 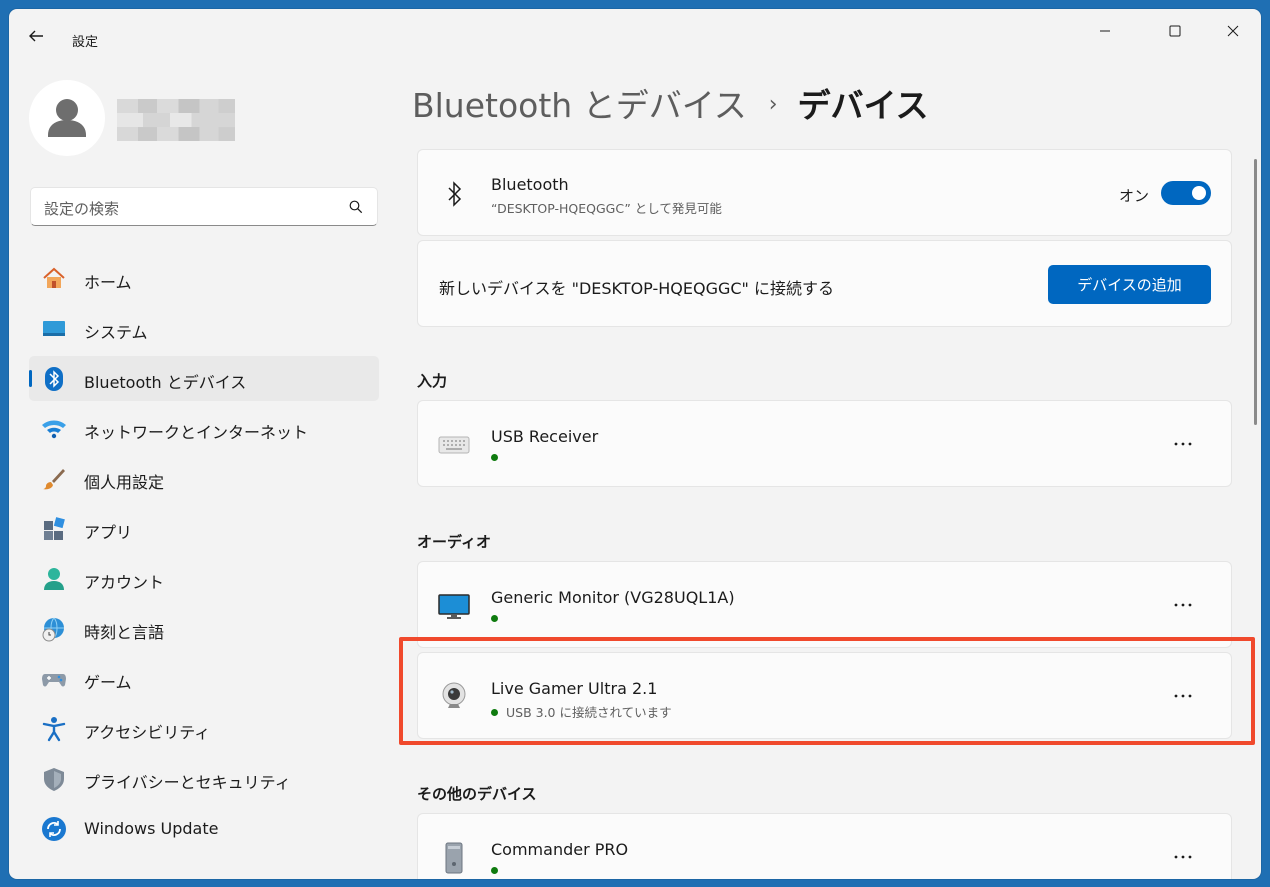 What do you see at coordinates (863, 105) in the screenshot?
I see `page-title: デバイス` at bounding box center [863, 105].